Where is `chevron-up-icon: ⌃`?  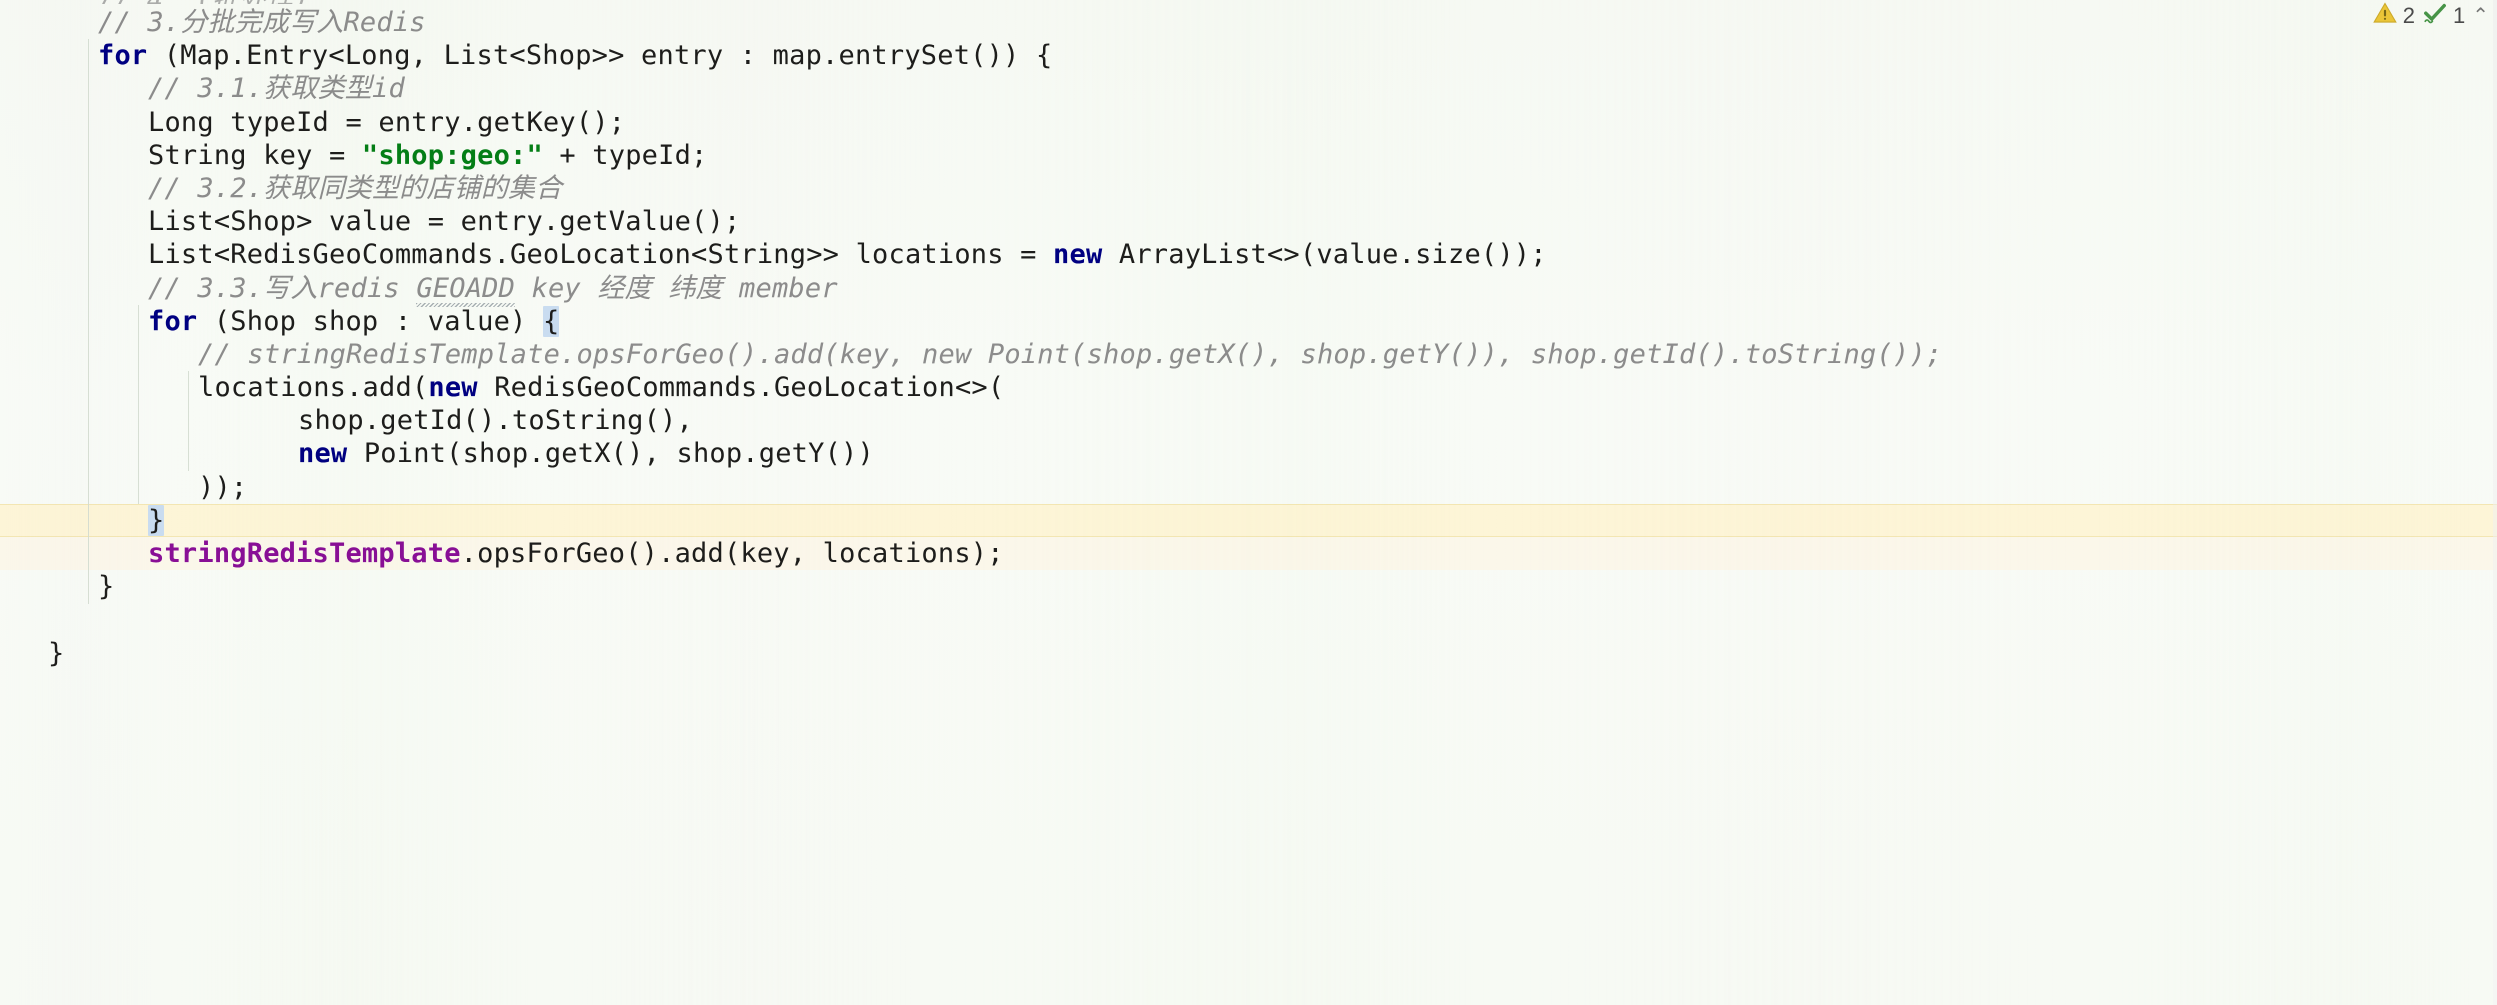 chevron-up-icon: ⌃ is located at coordinates (2480, 16).